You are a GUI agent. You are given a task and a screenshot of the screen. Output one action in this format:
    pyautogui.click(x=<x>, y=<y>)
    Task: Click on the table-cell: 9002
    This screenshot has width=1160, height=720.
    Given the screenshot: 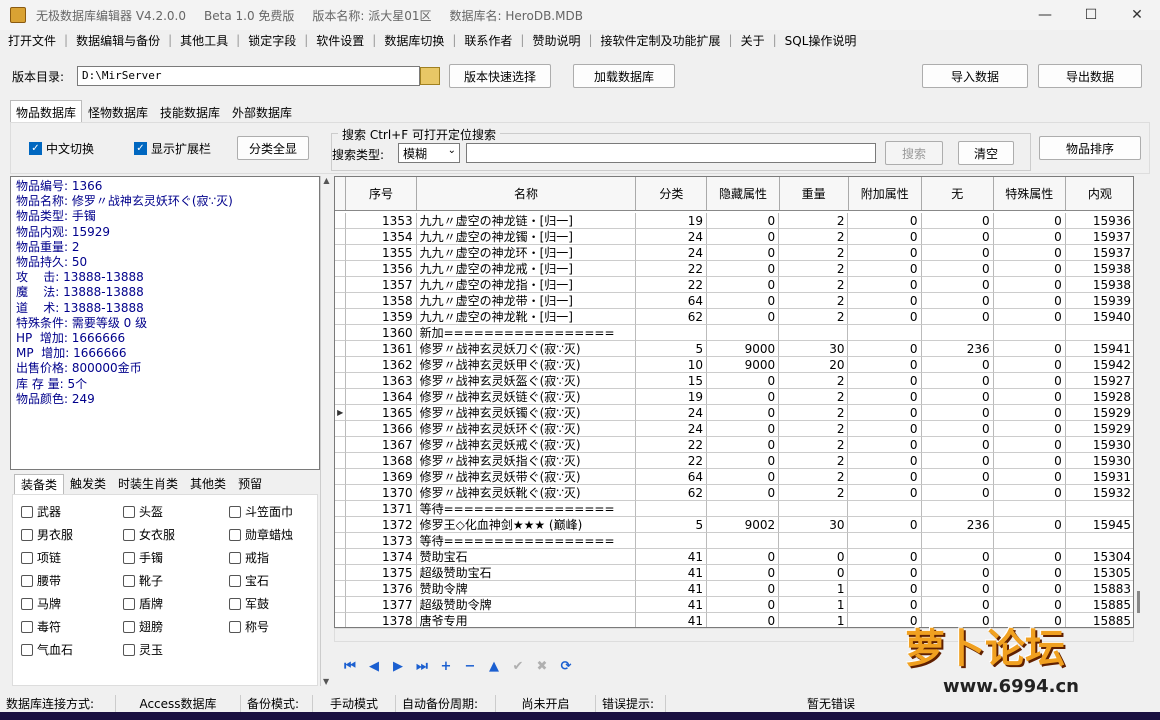 What is the action you would take?
    pyautogui.click(x=743, y=525)
    